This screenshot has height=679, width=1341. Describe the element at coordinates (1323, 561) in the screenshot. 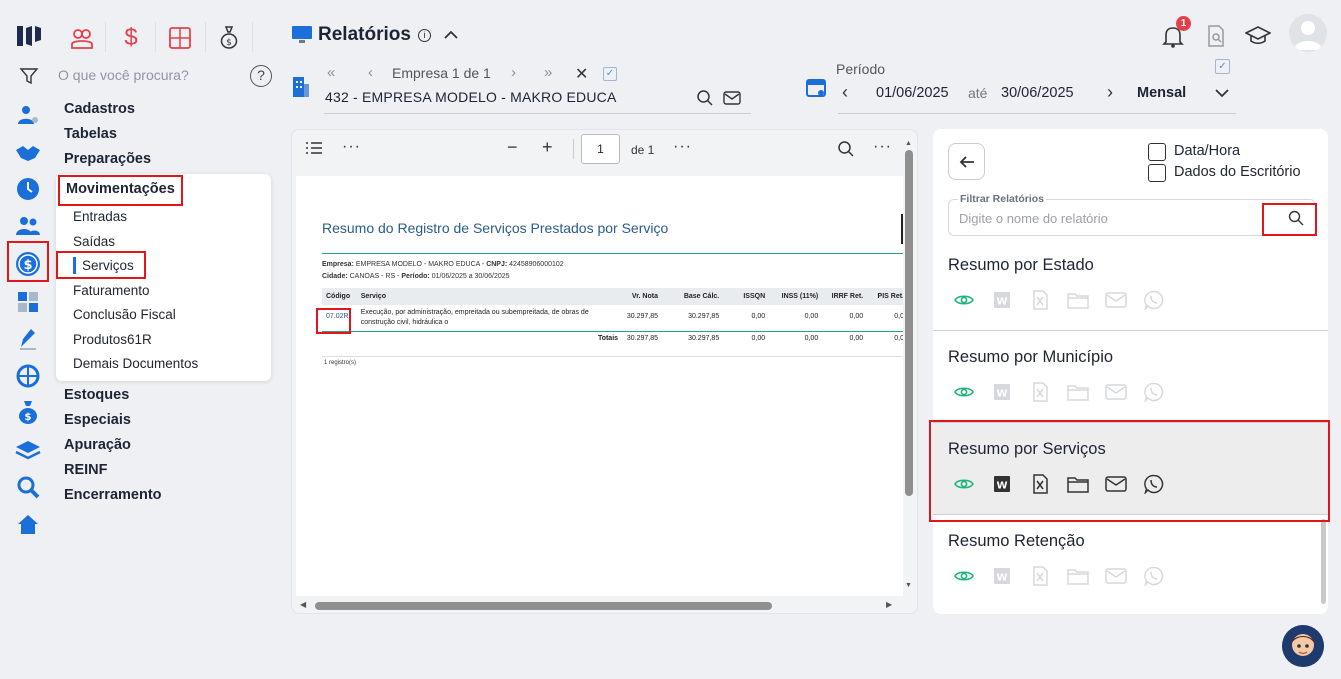

I see `panel-scrollbar` at that location.